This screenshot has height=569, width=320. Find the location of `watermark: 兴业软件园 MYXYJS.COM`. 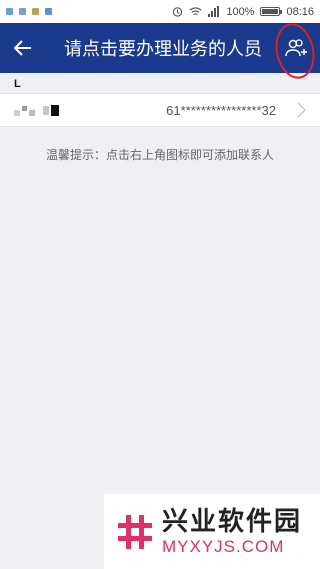

watermark: 兴业软件园 MYXYJS.COM is located at coordinates (212, 531).